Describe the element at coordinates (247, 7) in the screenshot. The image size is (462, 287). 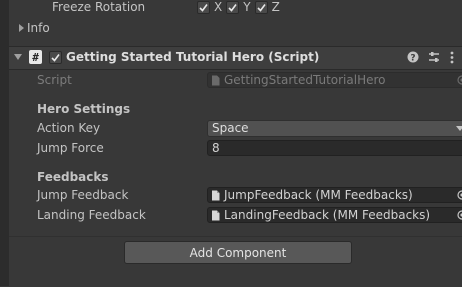
I see `freeze-y-label: Y` at that location.